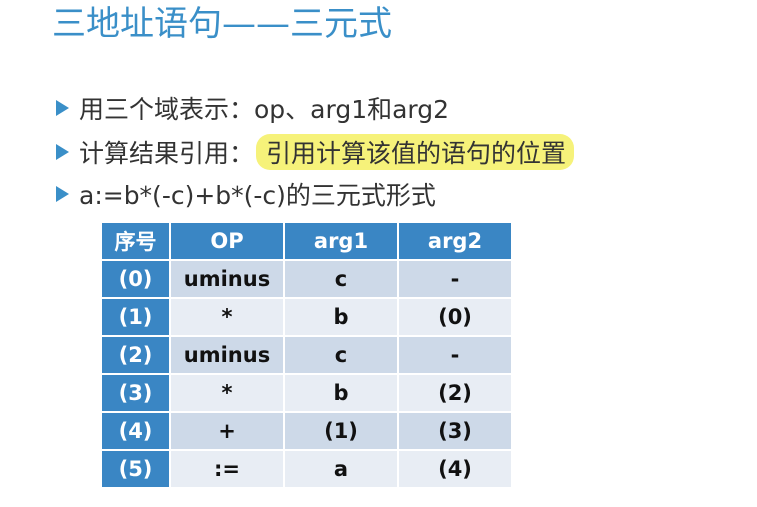 The width and height of the screenshot is (757, 507). What do you see at coordinates (341, 241) in the screenshot?
I see `header-arg1: arg1` at bounding box center [341, 241].